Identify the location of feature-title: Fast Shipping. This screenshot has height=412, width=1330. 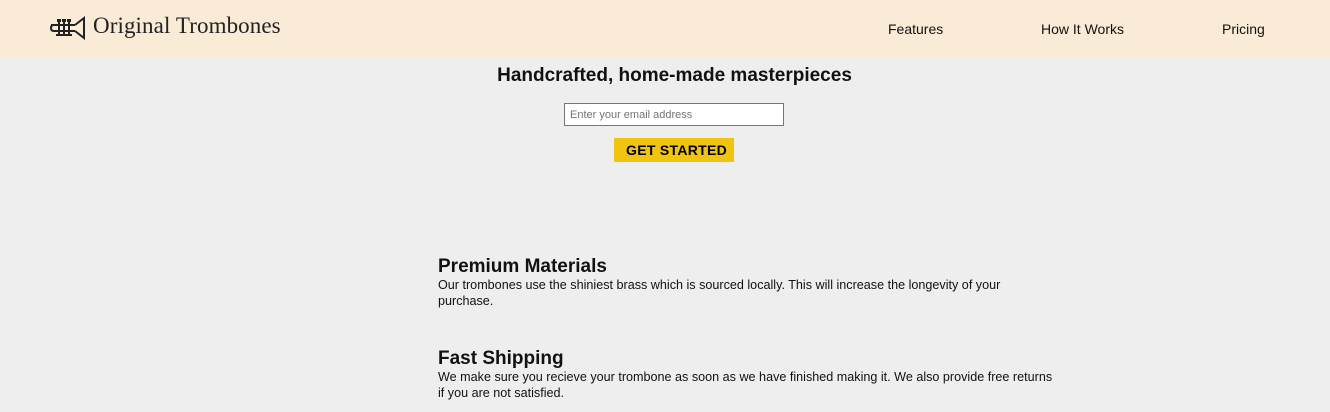
(501, 358).